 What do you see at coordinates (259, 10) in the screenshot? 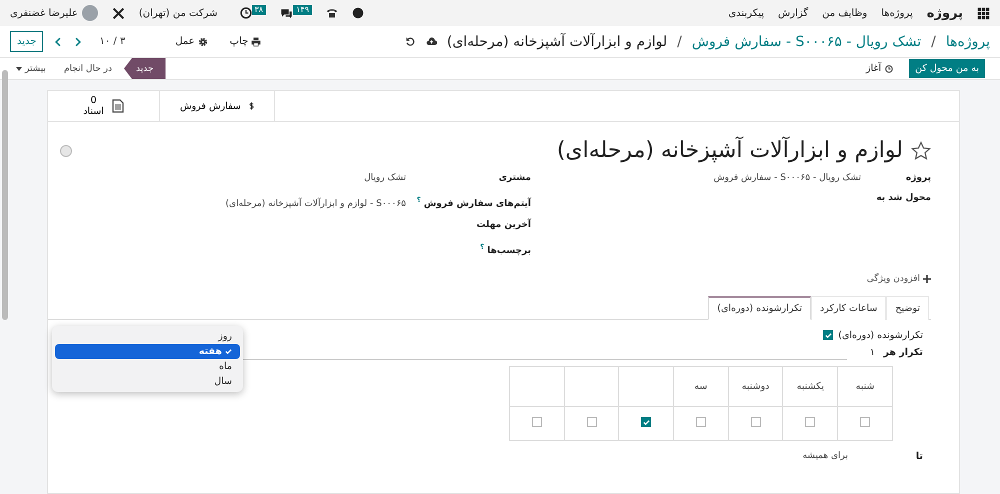
I see `activity-count: ۳۸` at bounding box center [259, 10].